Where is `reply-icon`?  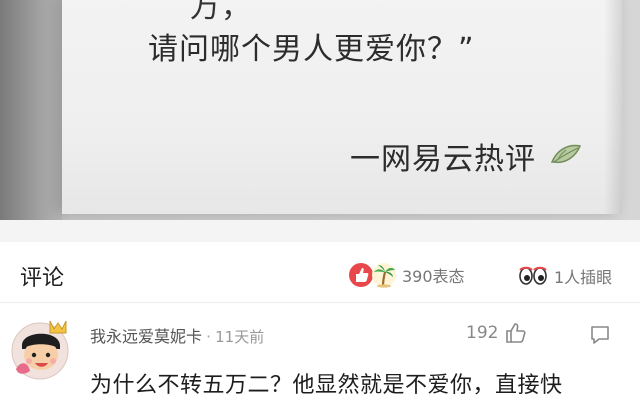
reply-icon is located at coordinates (600, 335).